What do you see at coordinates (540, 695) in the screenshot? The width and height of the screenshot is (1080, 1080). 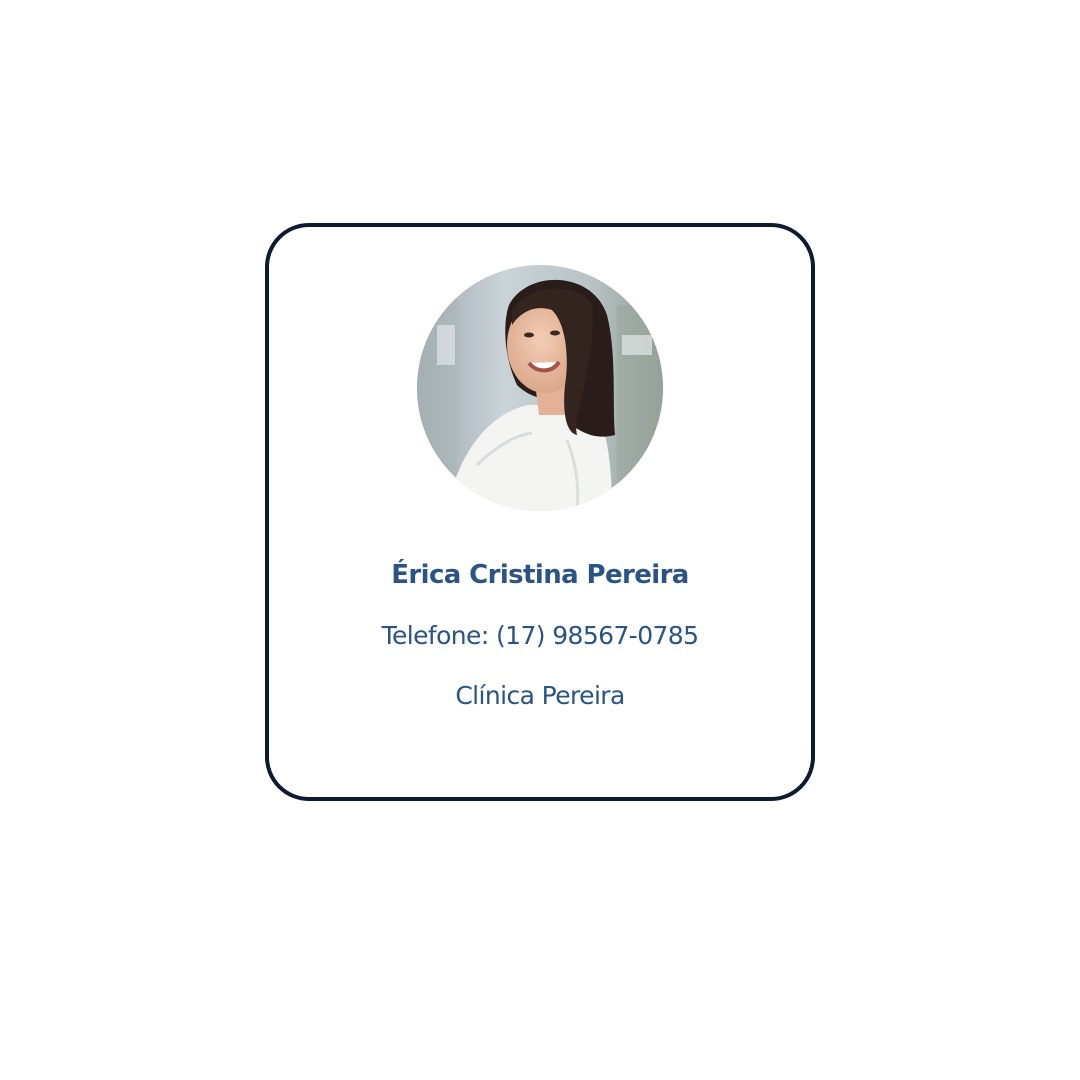 I see `clinic-name: Clínica Pereira` at bounding box center [540, 695].